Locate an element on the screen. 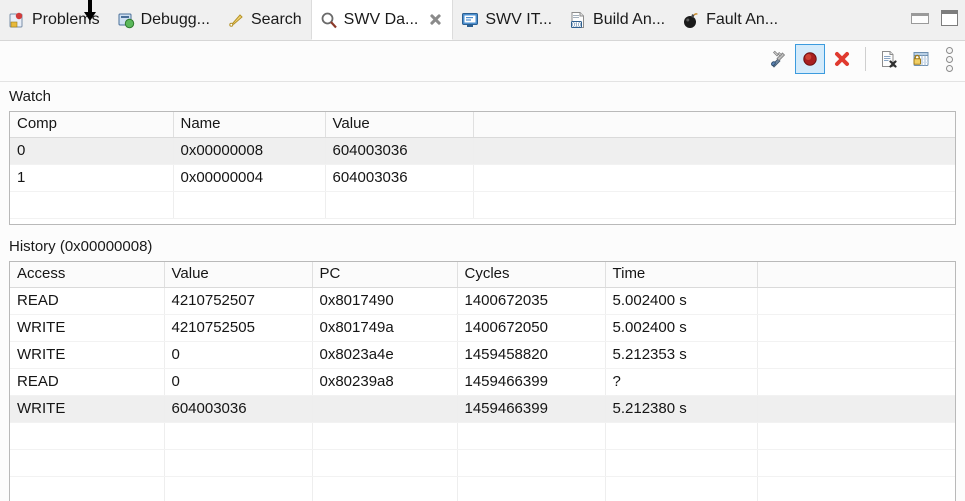 This screenshot has height=501, width=965. magnifier-icon is located at coordinates (329, 20).